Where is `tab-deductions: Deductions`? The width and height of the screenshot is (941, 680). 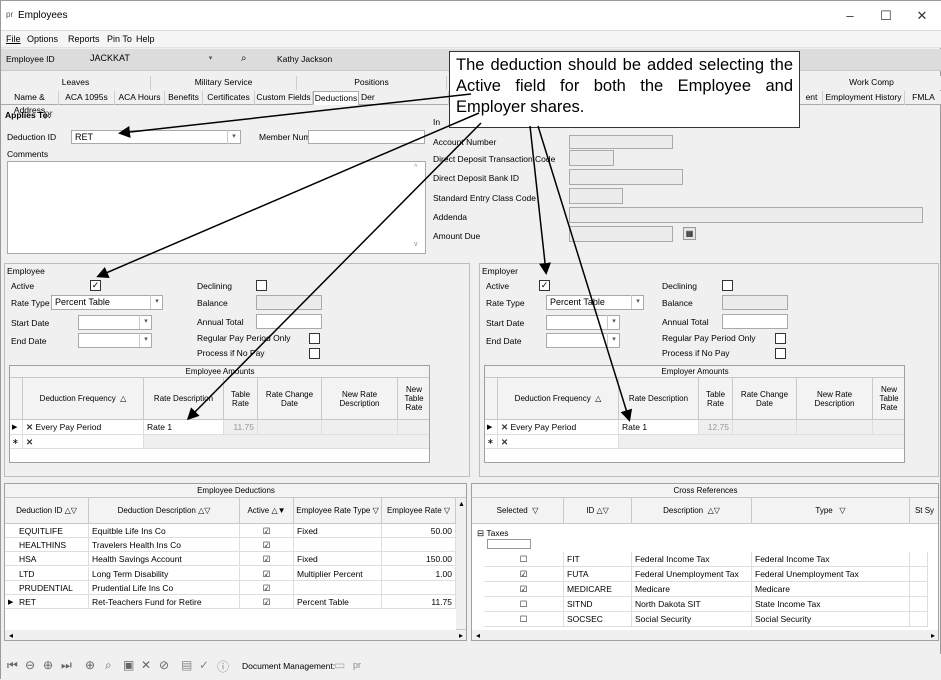 tab-deductions: Deductions is located at coordinates (336, 98).